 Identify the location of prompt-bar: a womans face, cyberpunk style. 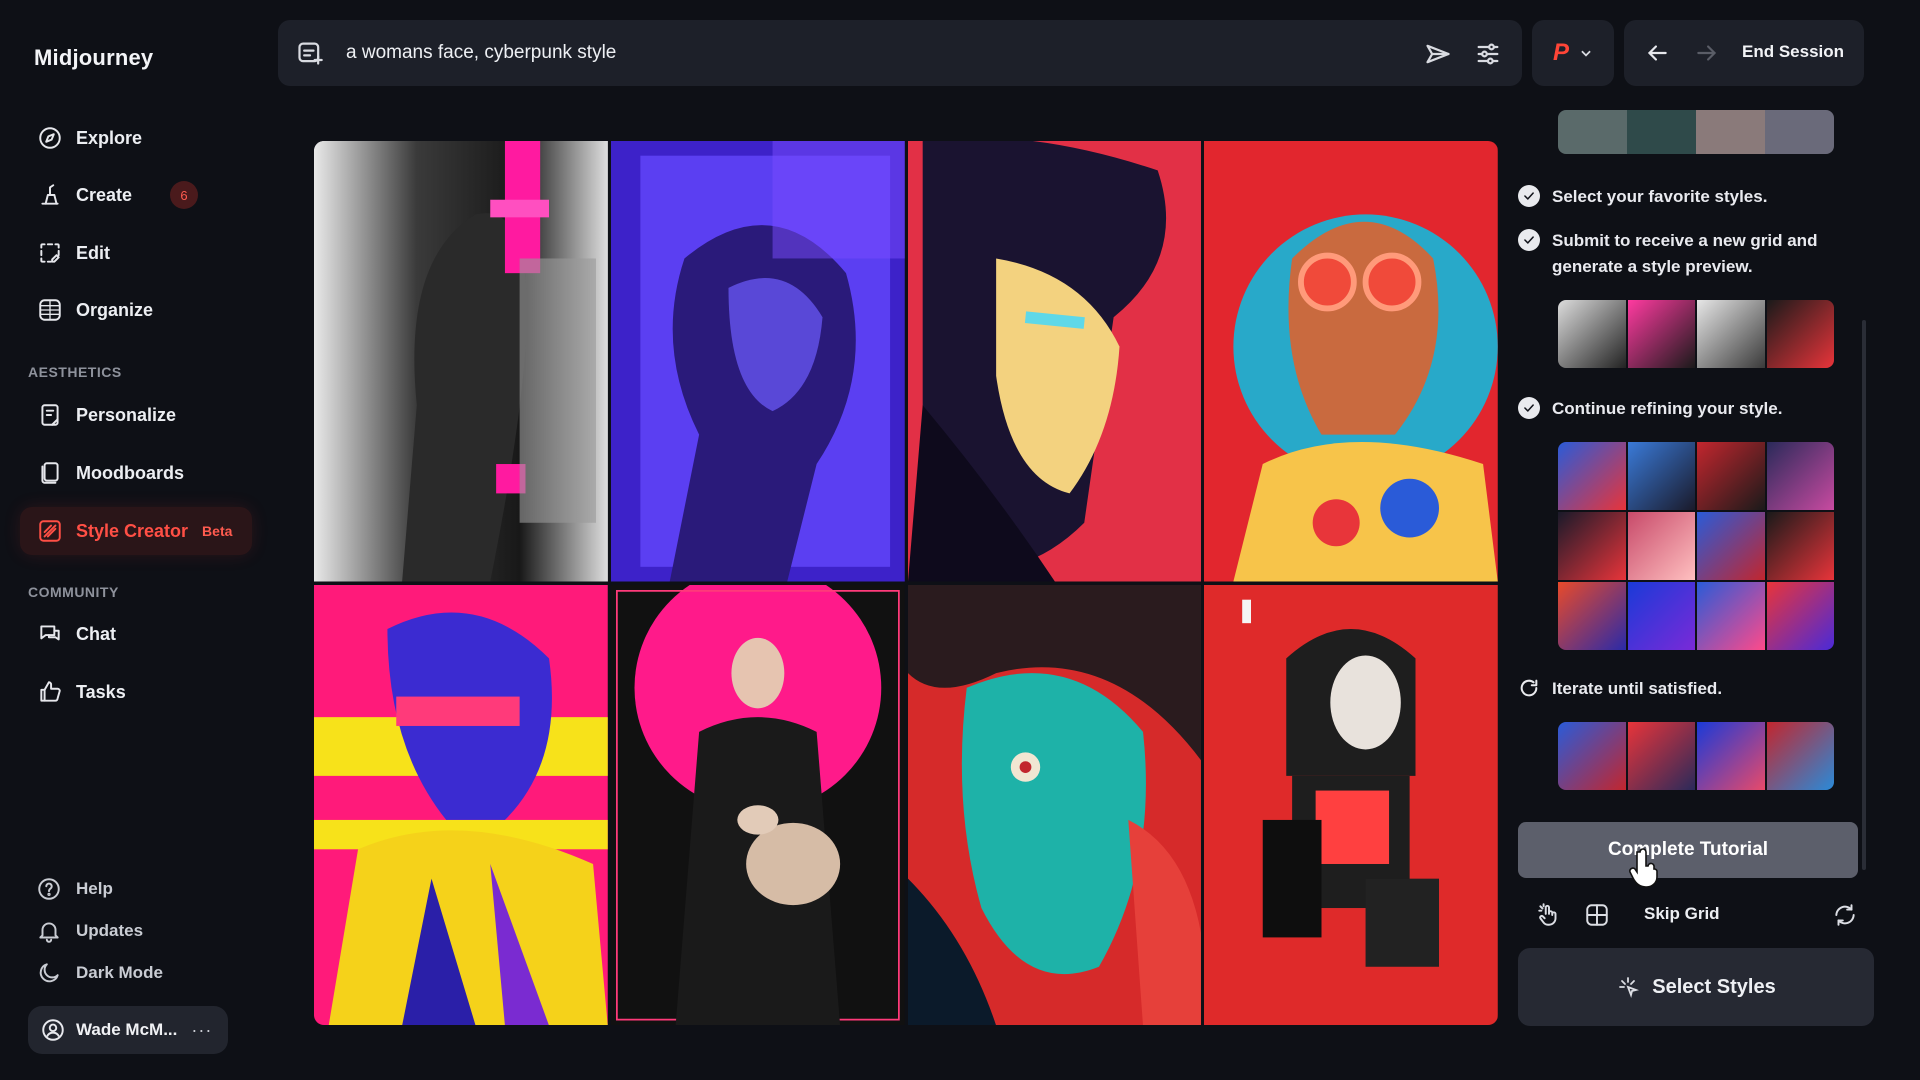
(900, 53).